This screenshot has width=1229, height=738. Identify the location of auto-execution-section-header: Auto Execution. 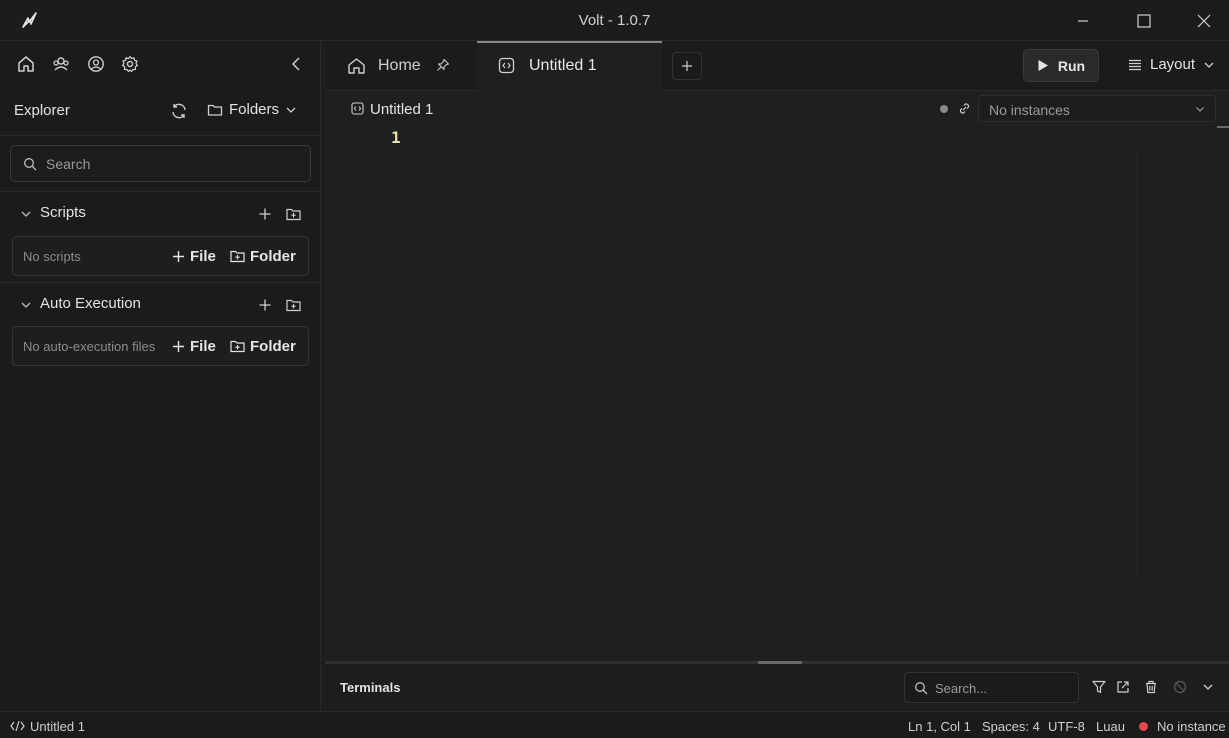
(160, 304).